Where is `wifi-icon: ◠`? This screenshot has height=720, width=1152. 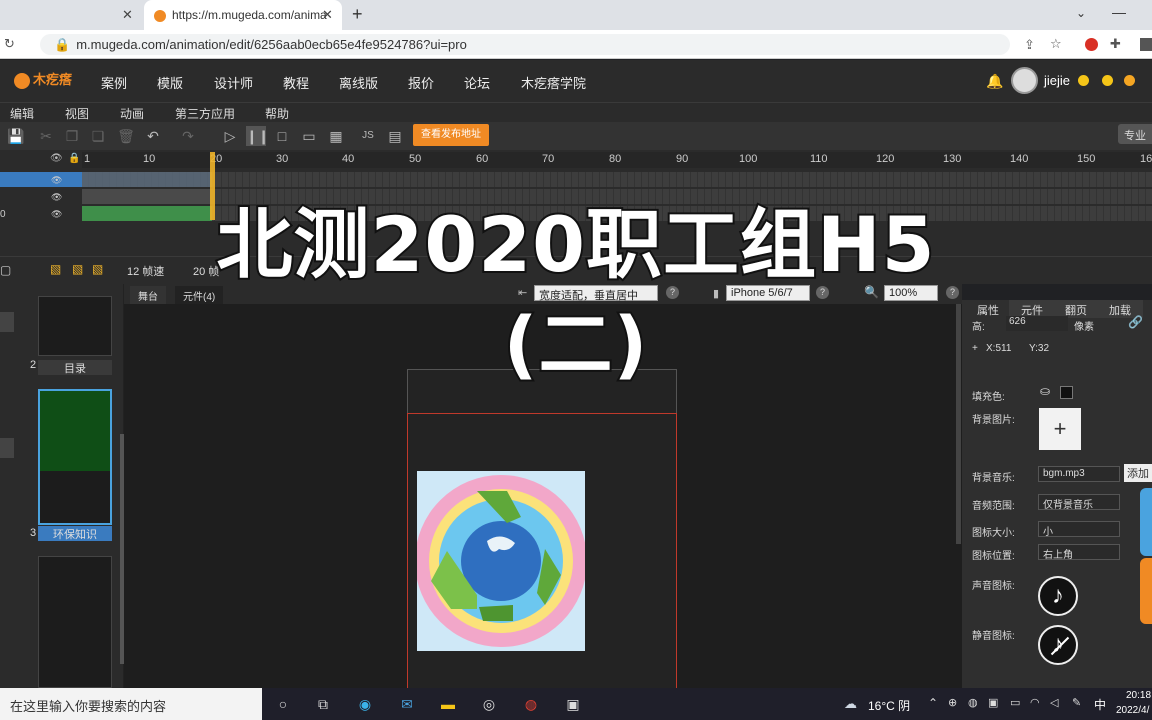 wifi-icon: ◠ is located at coordinates (1035, 702).